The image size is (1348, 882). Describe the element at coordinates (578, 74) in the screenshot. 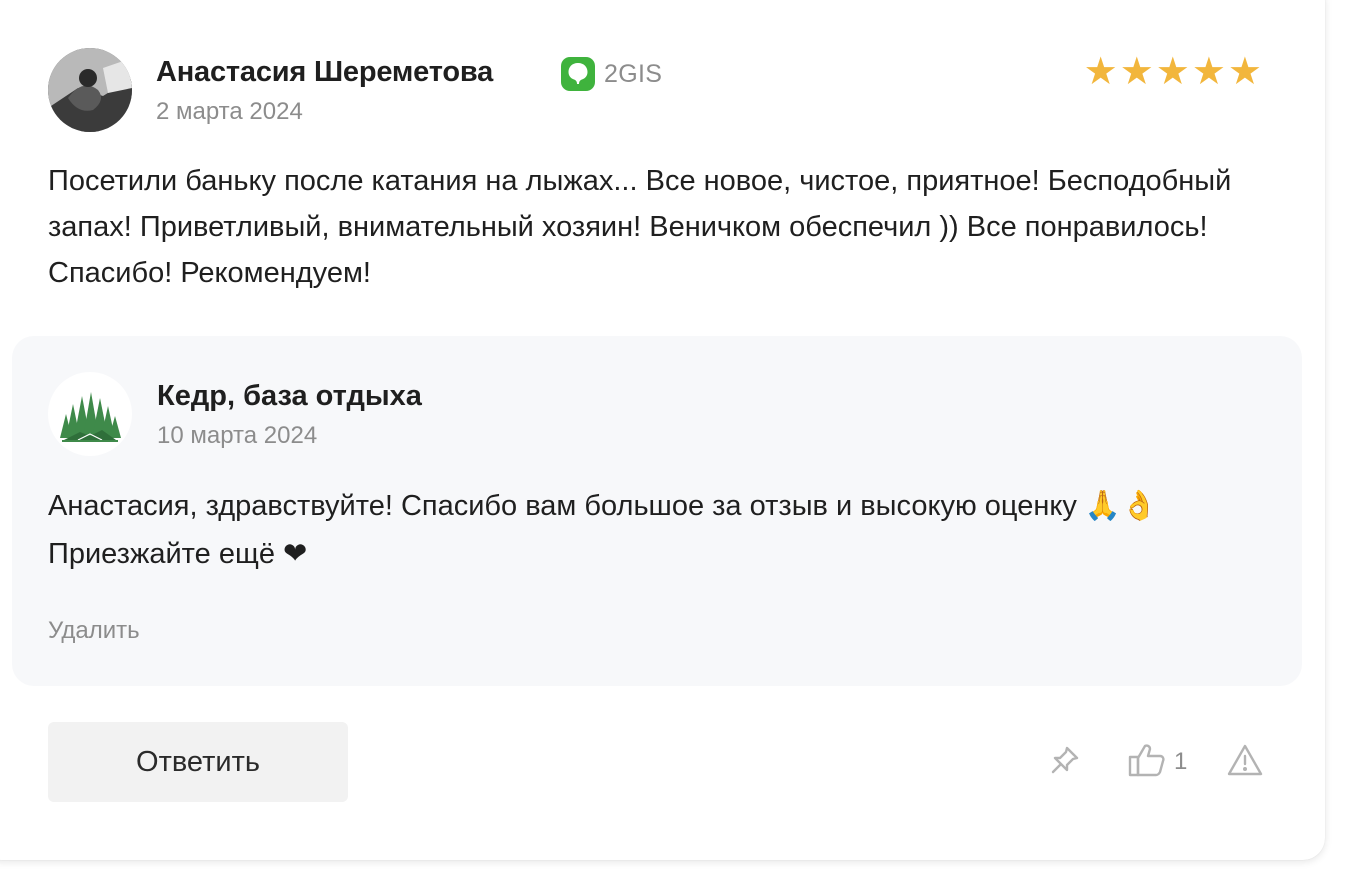

I see `2gis-icon` at that location.